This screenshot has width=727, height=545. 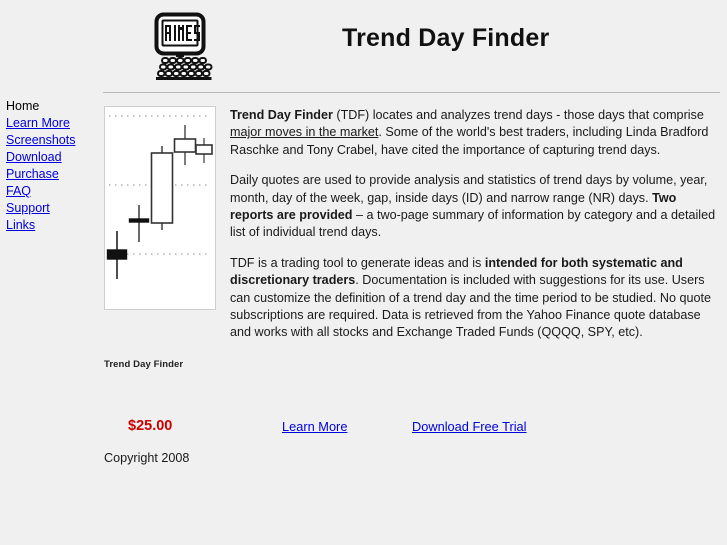 What do you see at coordinates (52, 191) in the screenshot?
I see `sidebar-item-faq: FAQ` at bounding box center [52, 191].